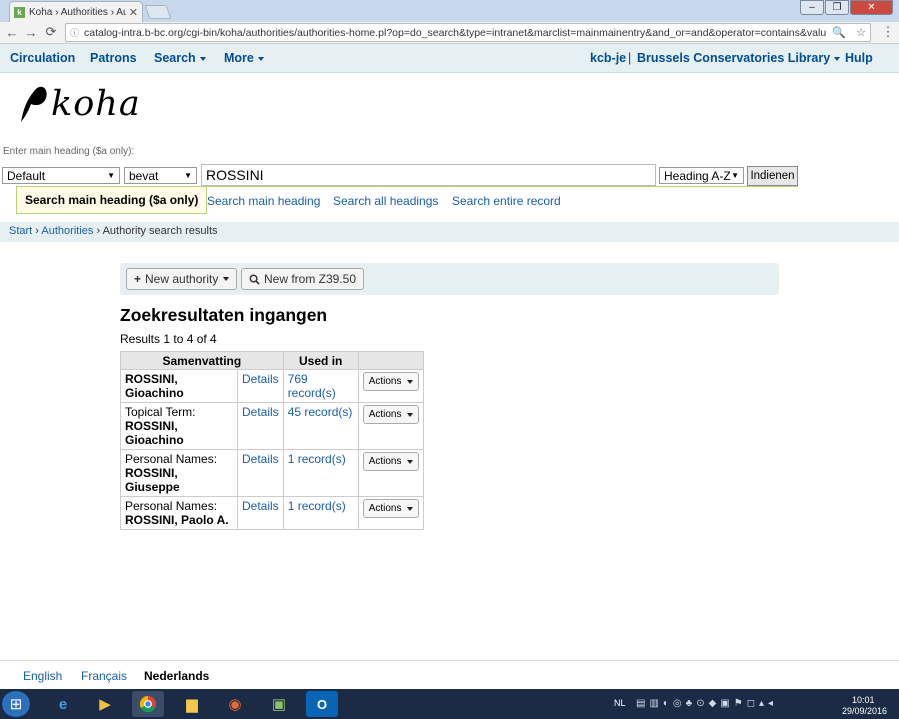  I want to click on results-count: Results 1 to 4 of 4, so click(168, 339).